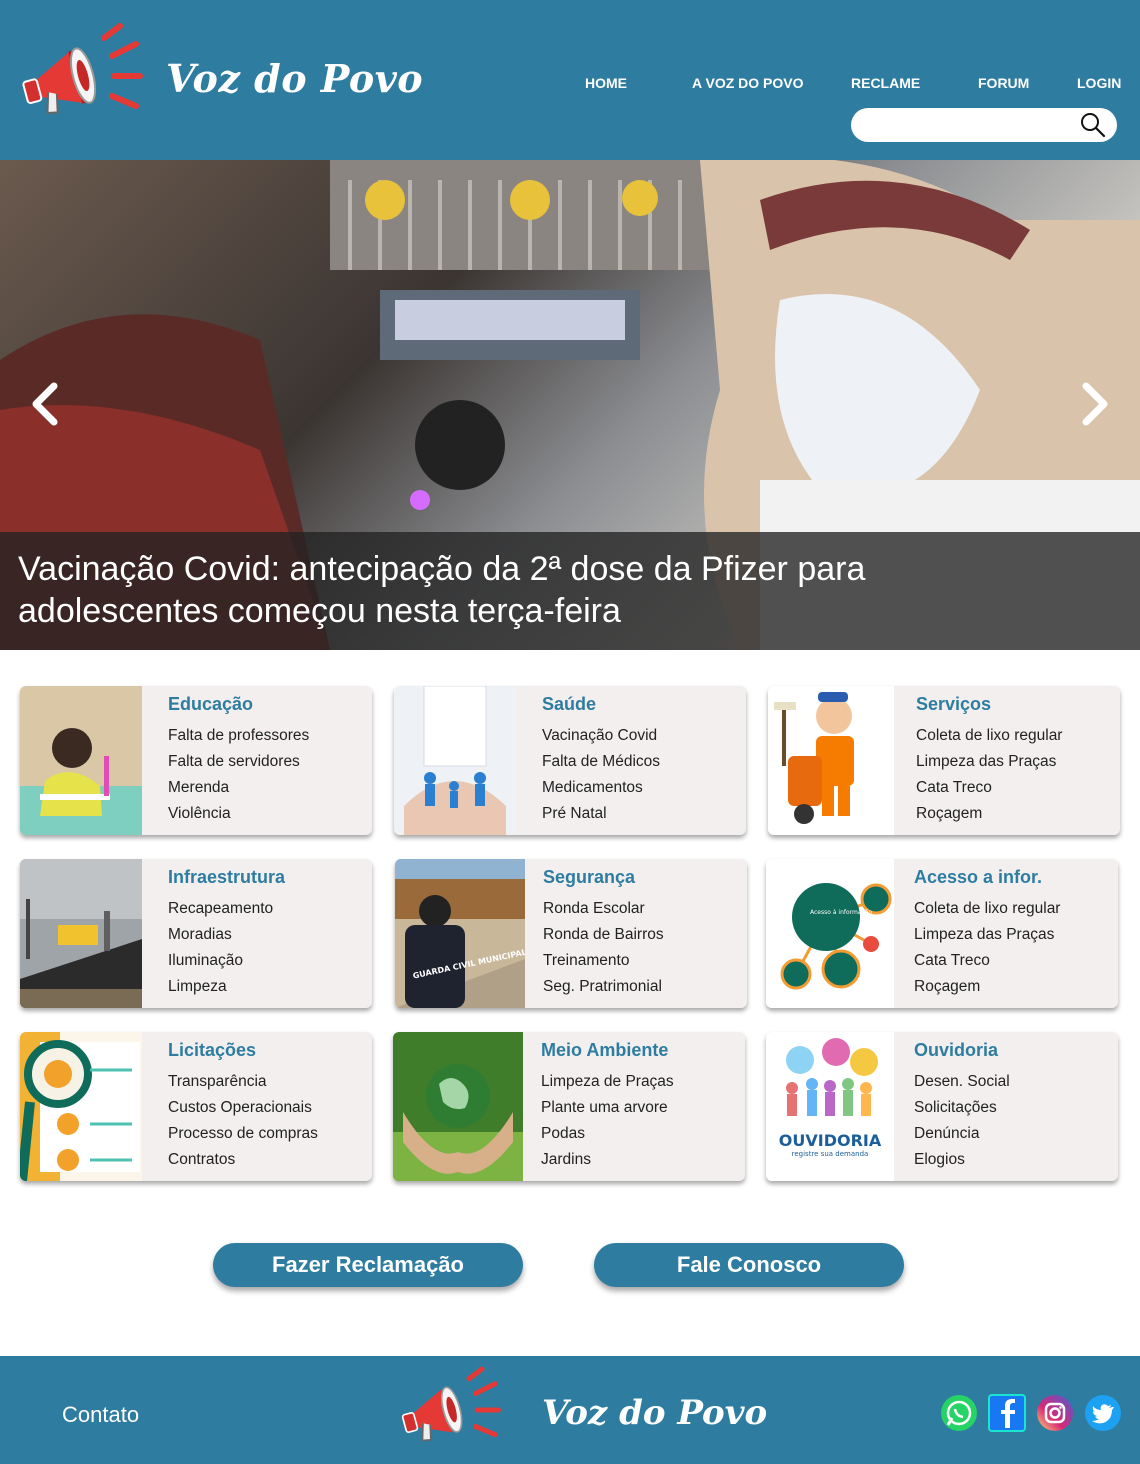  I want to click on card-item: Merenda, so click(198, 788).